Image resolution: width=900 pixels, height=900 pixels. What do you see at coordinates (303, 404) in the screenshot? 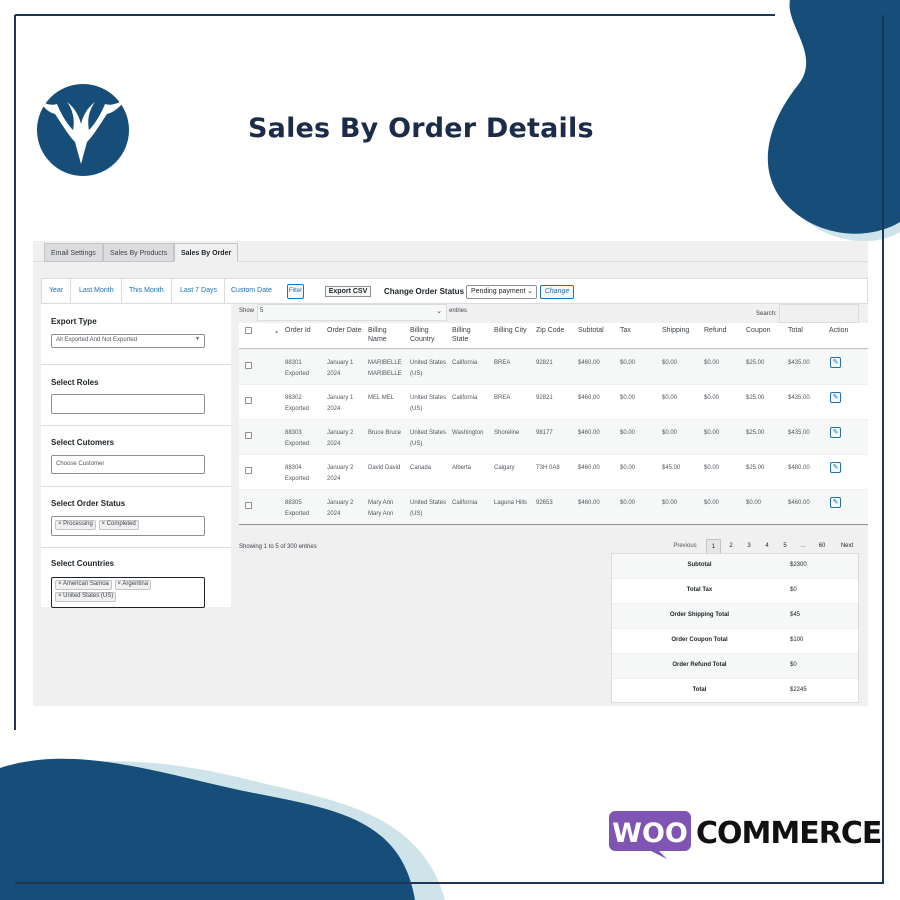
I see `order-id: 88302 Exported` at bounding box center [303, 404].